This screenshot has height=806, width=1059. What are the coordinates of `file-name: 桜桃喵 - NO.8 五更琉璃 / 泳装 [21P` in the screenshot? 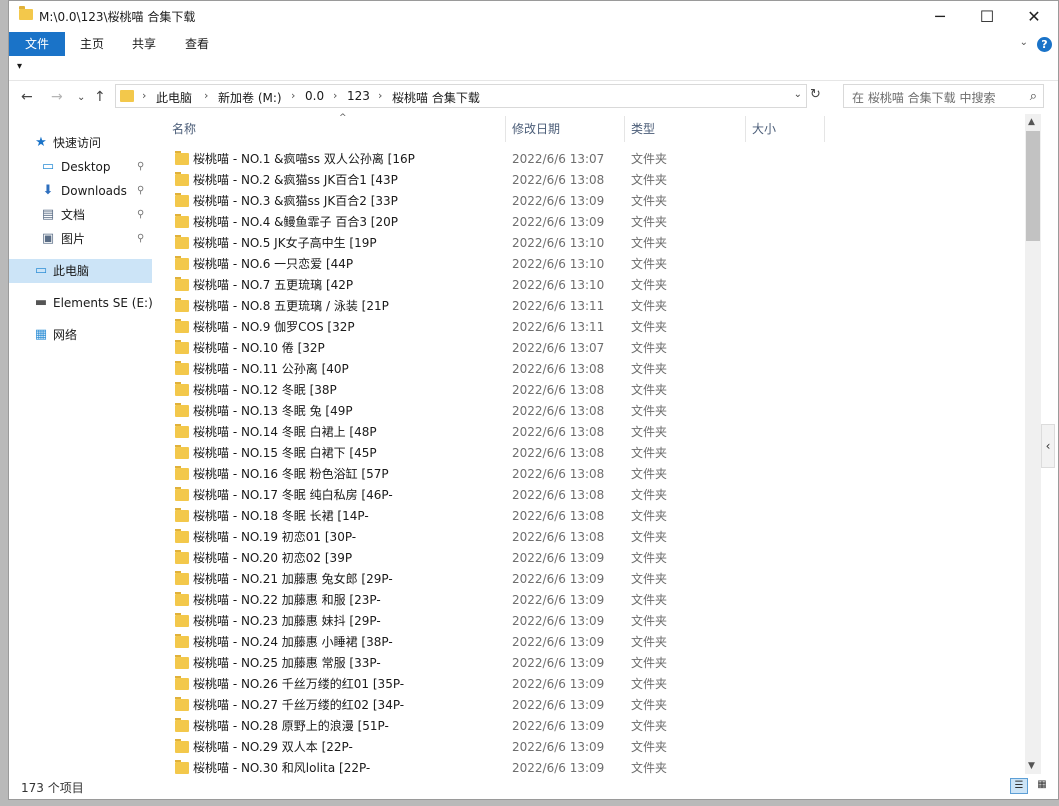 It's located at (291, 306).